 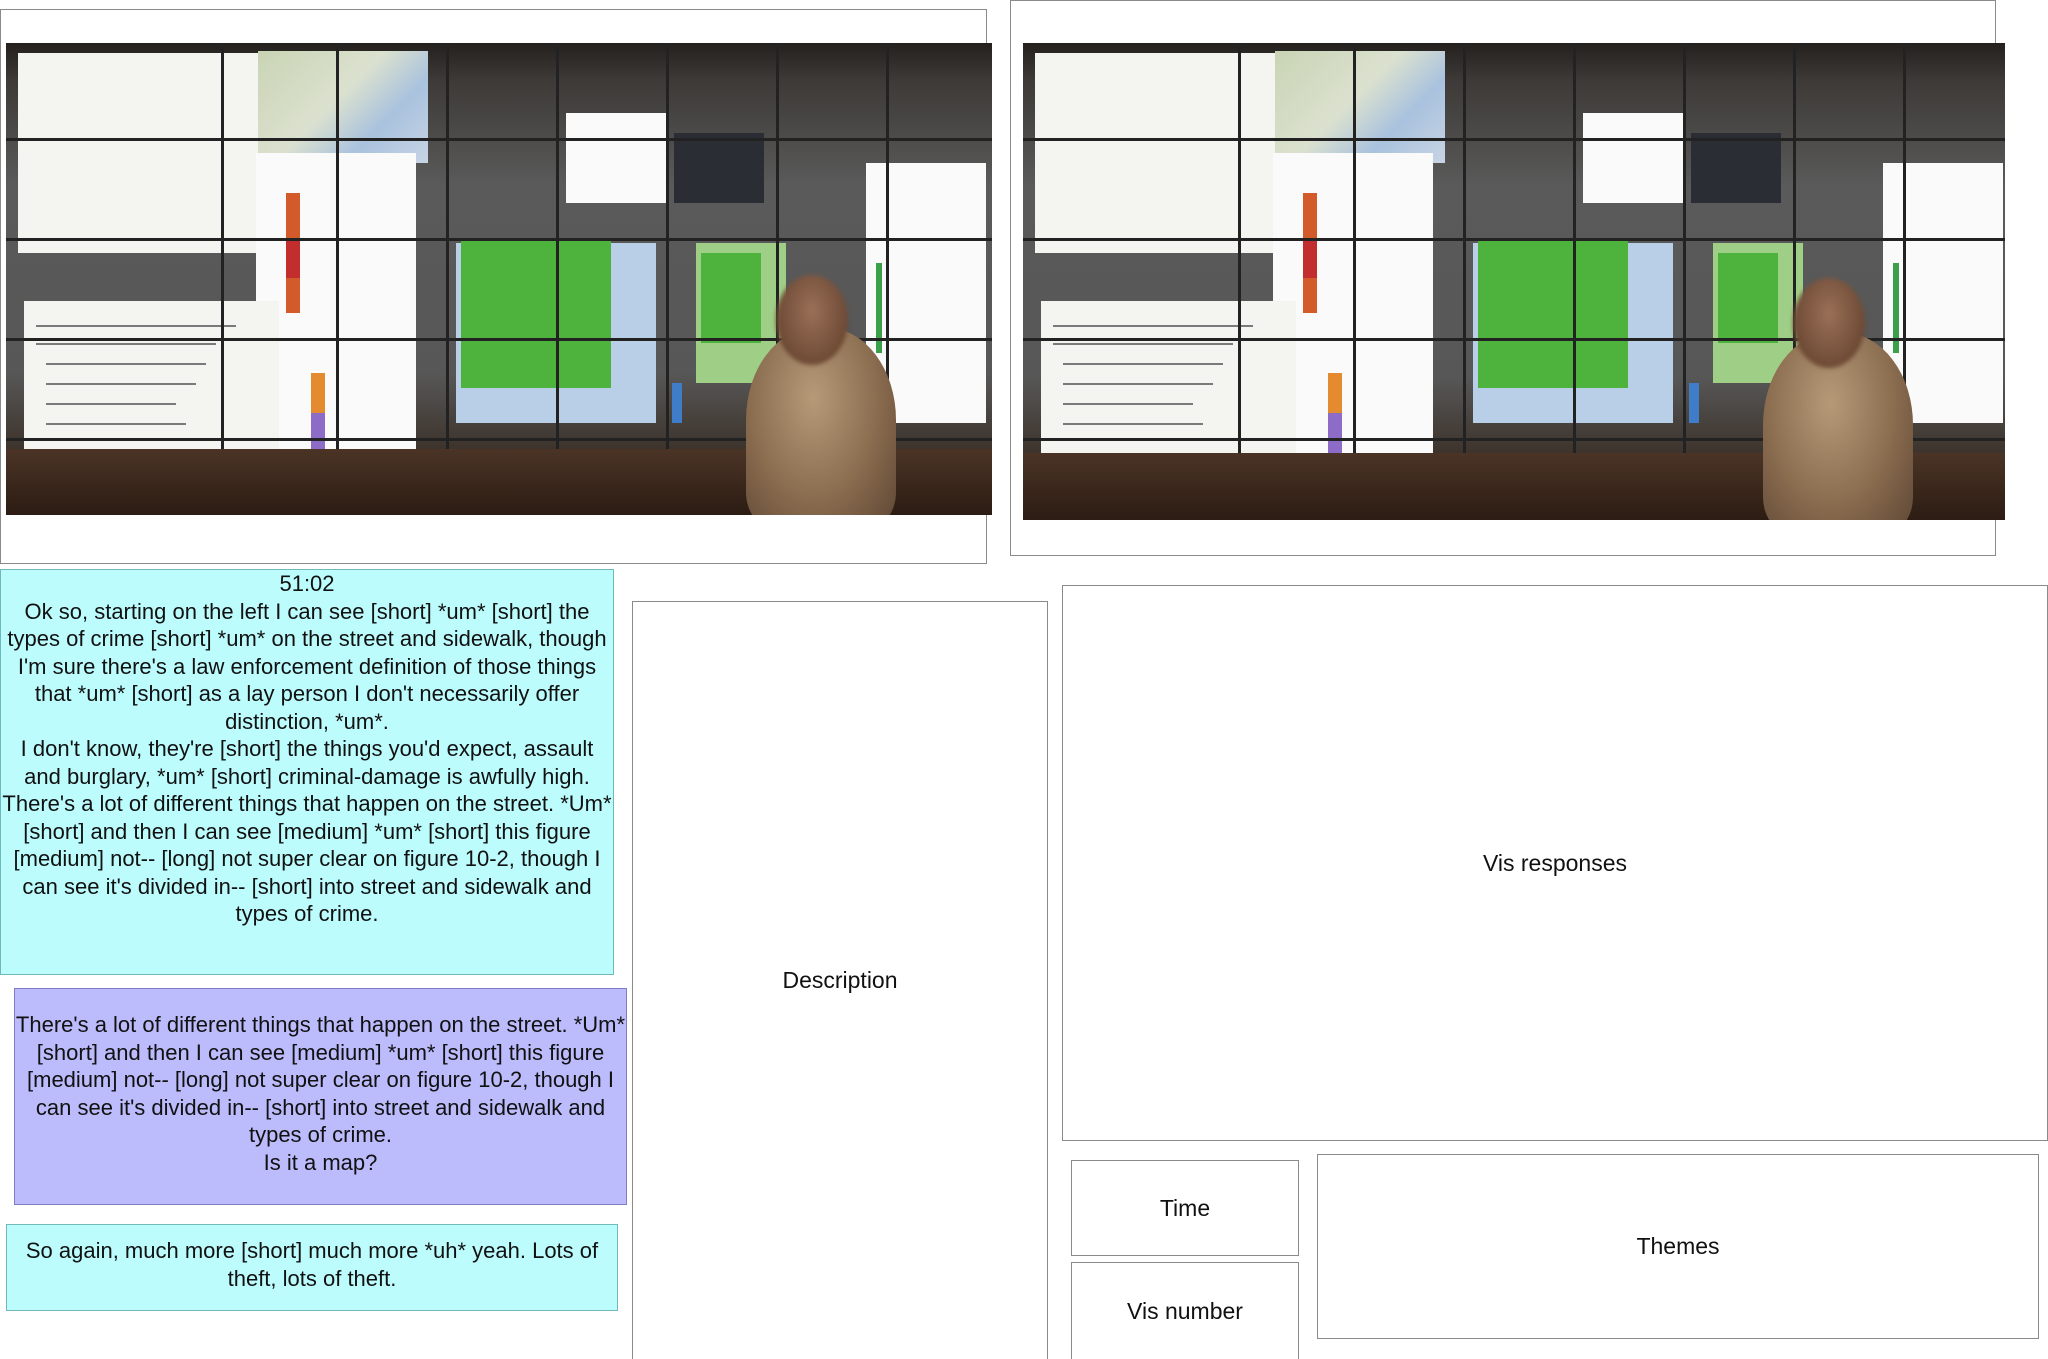 I want to click on themes-label: Themes, so click(x=1678, y=1246).